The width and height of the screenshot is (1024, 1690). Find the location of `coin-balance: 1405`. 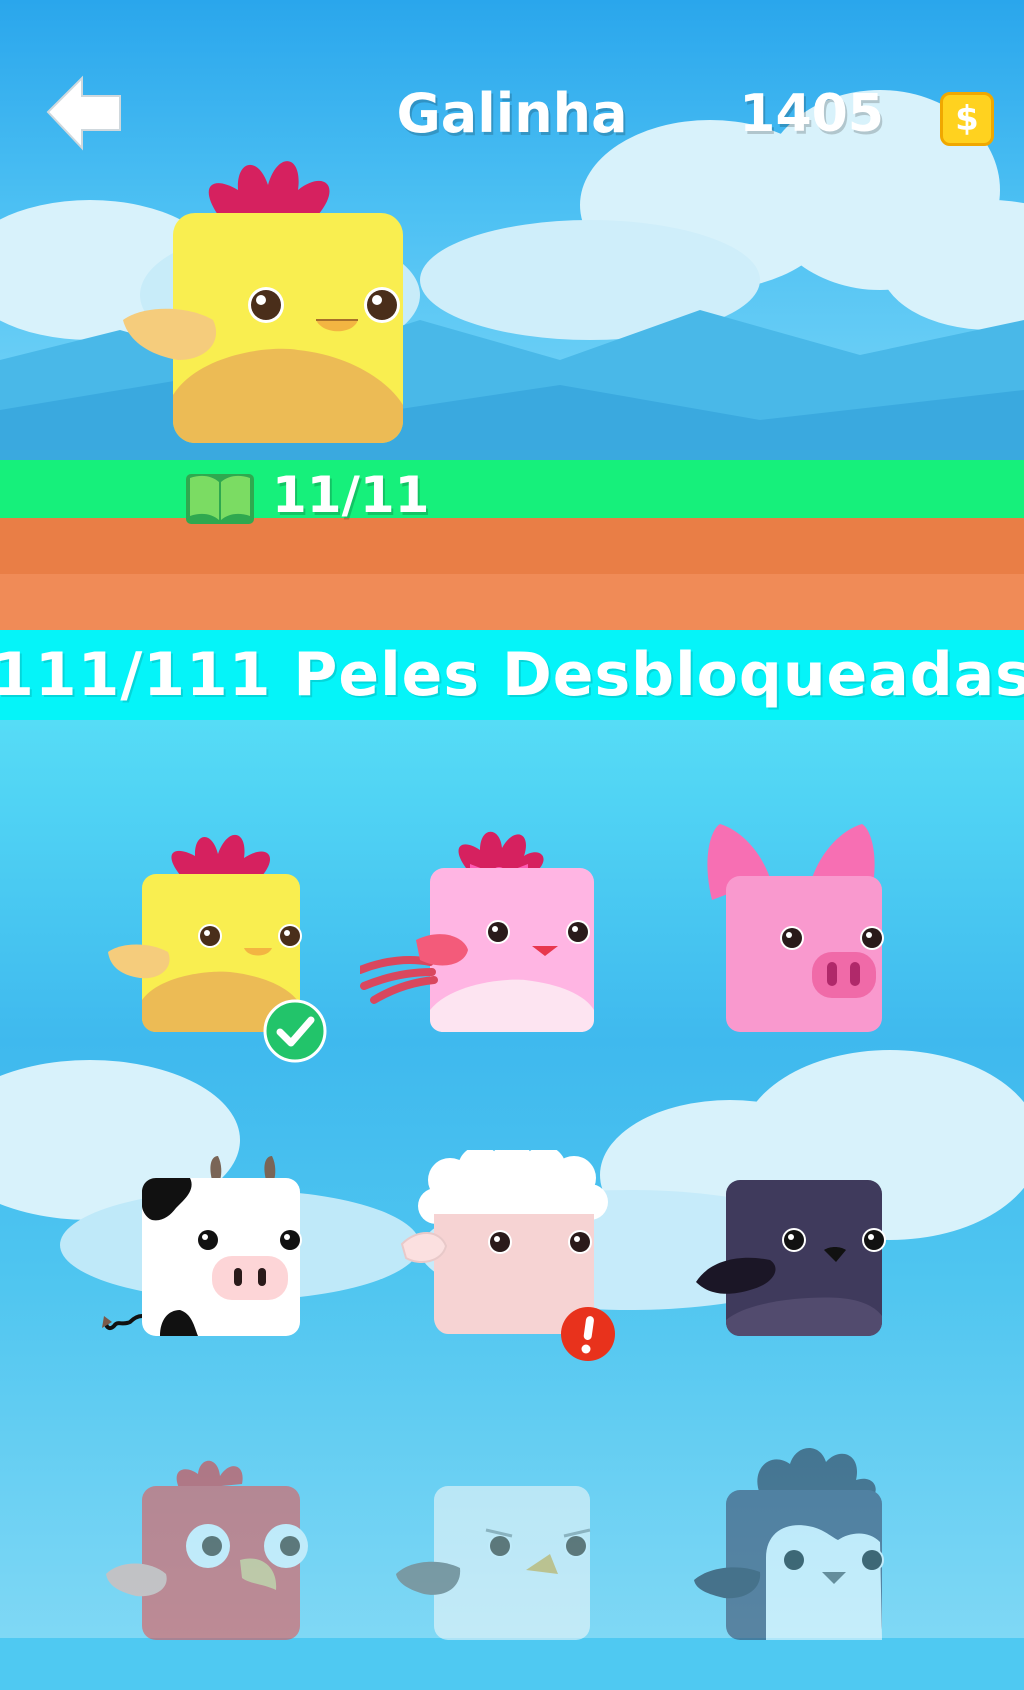

coin-balance: 1405 is located at coordinates (811, 114).